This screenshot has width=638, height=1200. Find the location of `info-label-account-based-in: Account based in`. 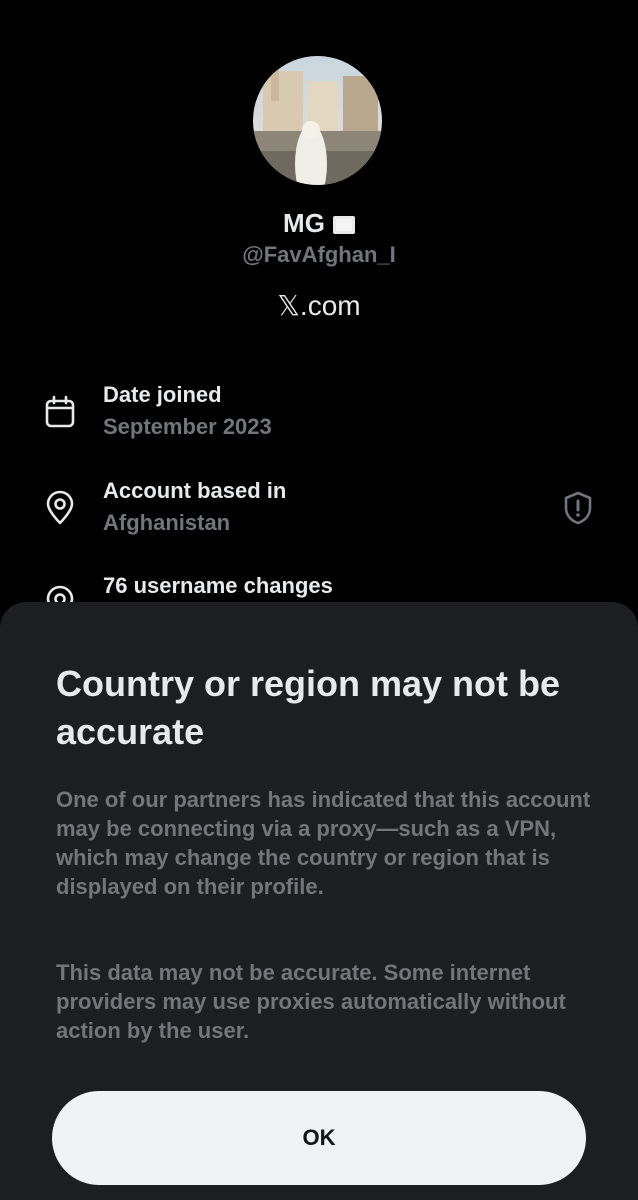

info-label-account-based-in: Account based in is located at coordinates (195, 490).